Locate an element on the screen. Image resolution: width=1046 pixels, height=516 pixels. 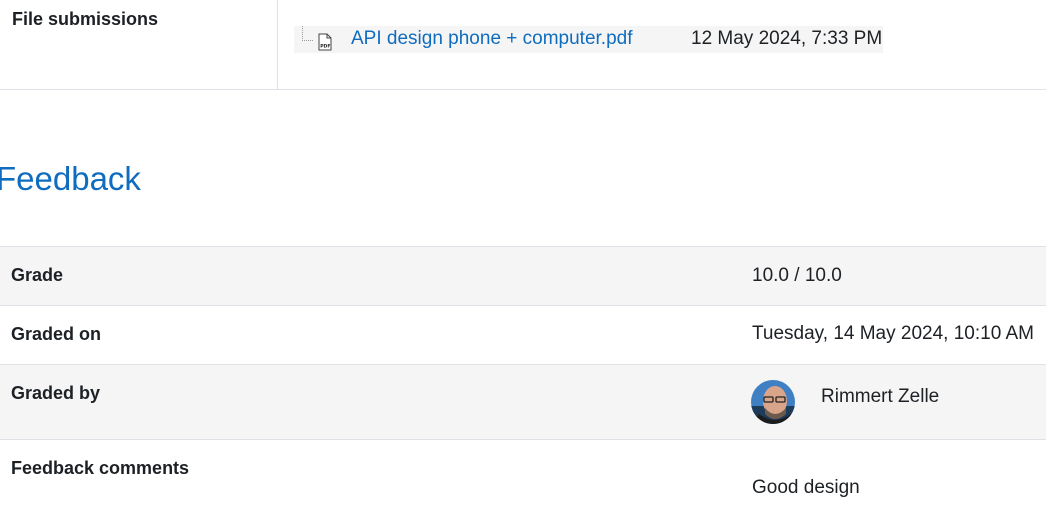
graded-by-row: Graded by Rimmert Zelle is located at coordinates (523, 401).